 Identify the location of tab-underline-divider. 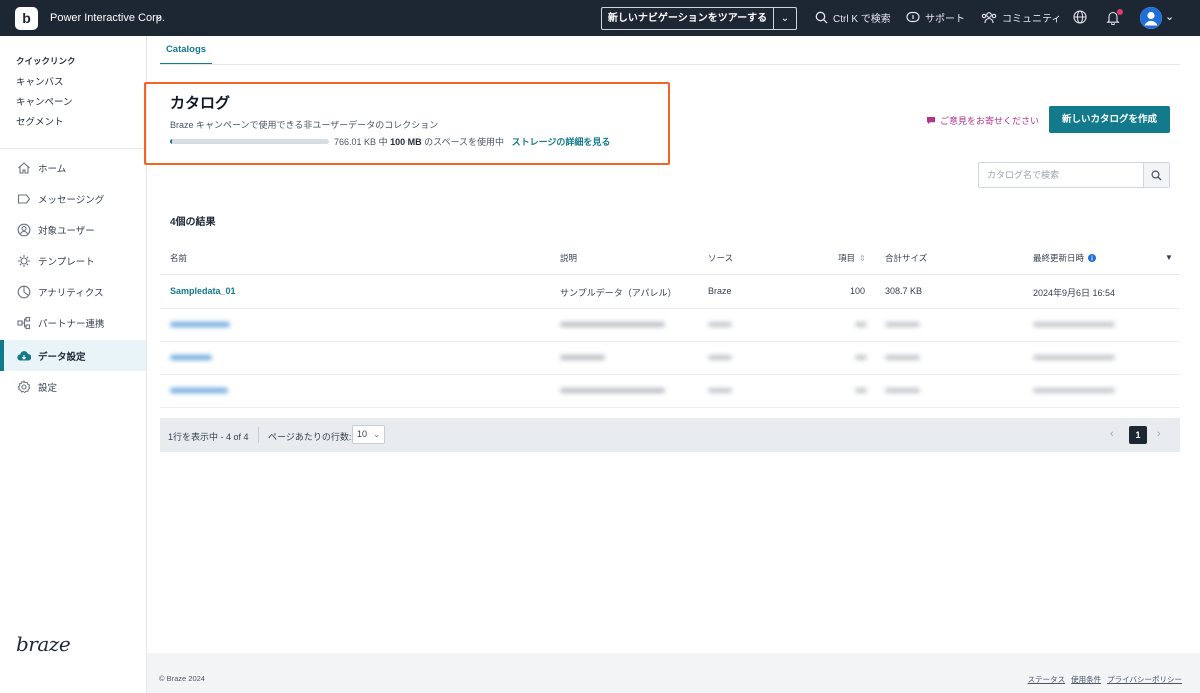
(670, 64).